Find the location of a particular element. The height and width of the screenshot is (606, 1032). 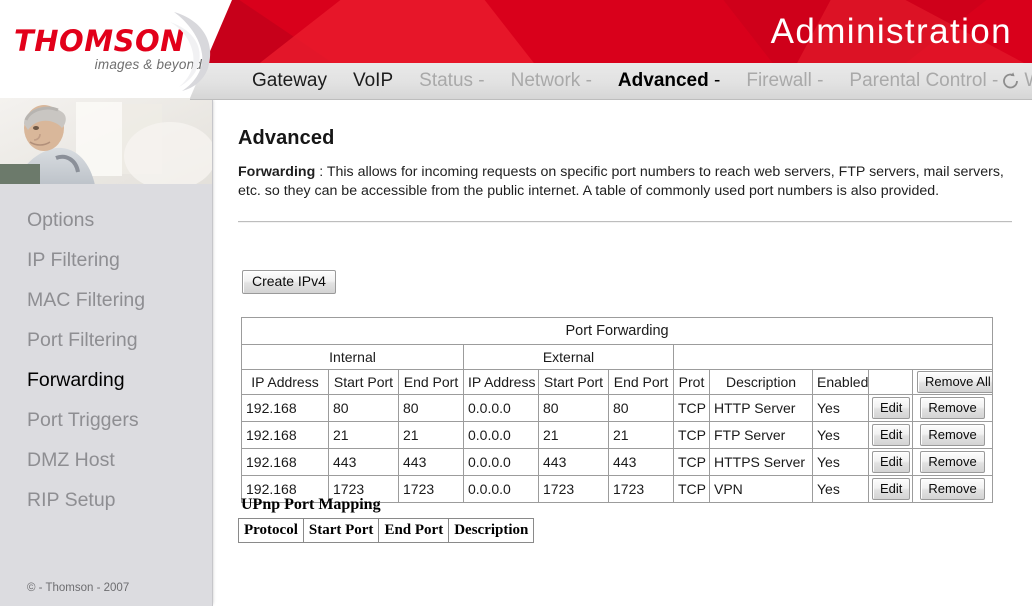

banner-facet is located at coordinates (457, 33).